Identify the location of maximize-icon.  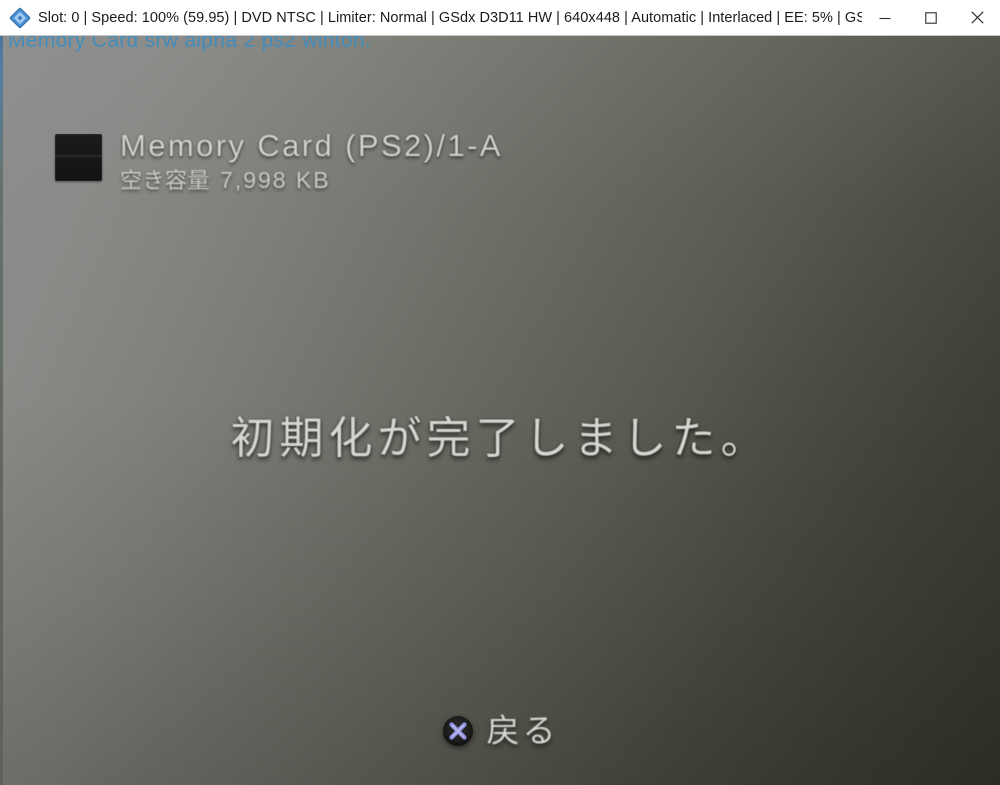
(931, 17).